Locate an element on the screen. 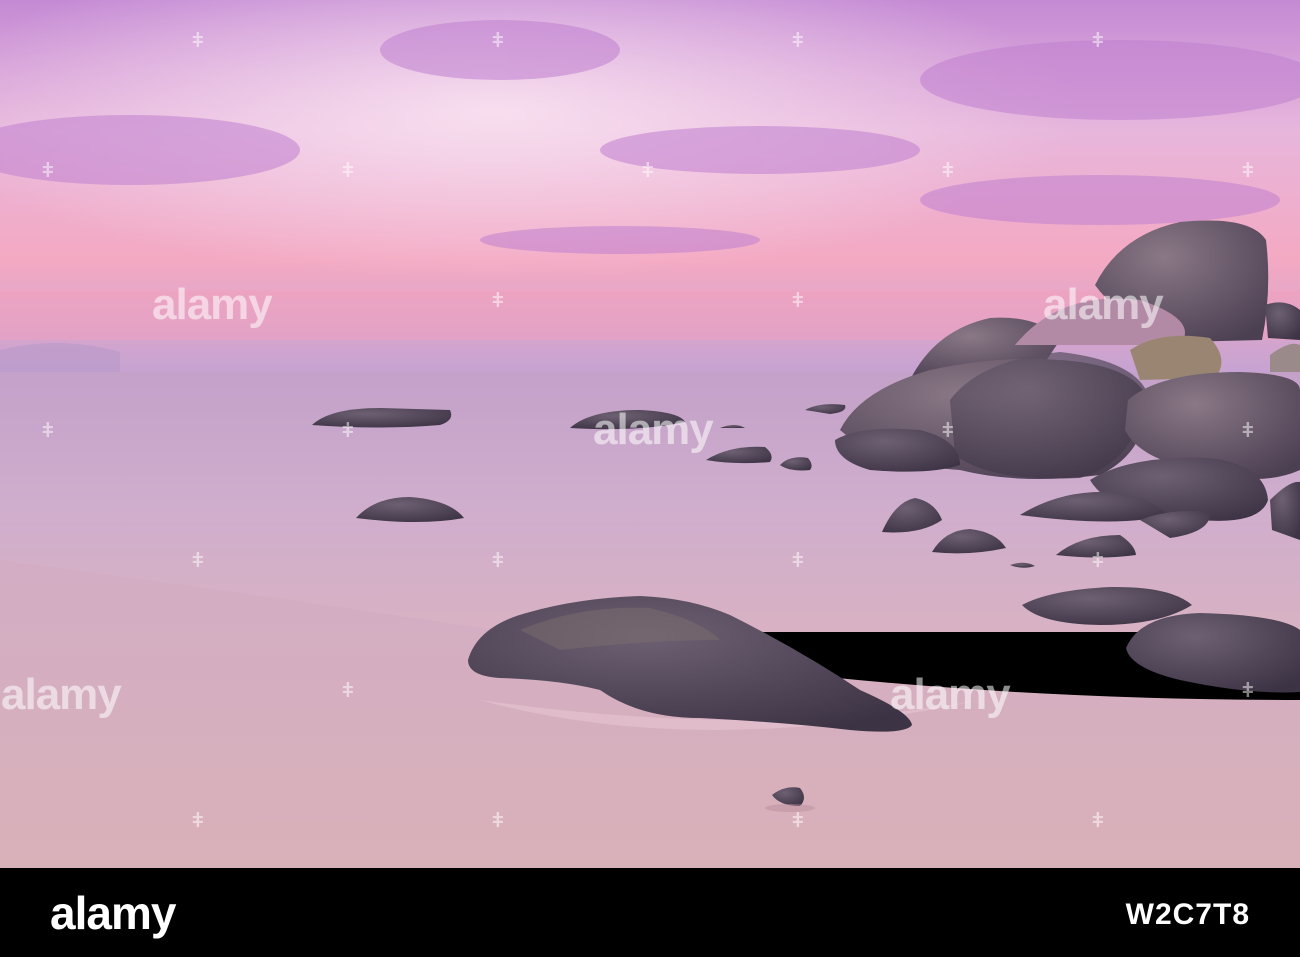  alamy-logo: alamy is located at coordinates (113, 913).